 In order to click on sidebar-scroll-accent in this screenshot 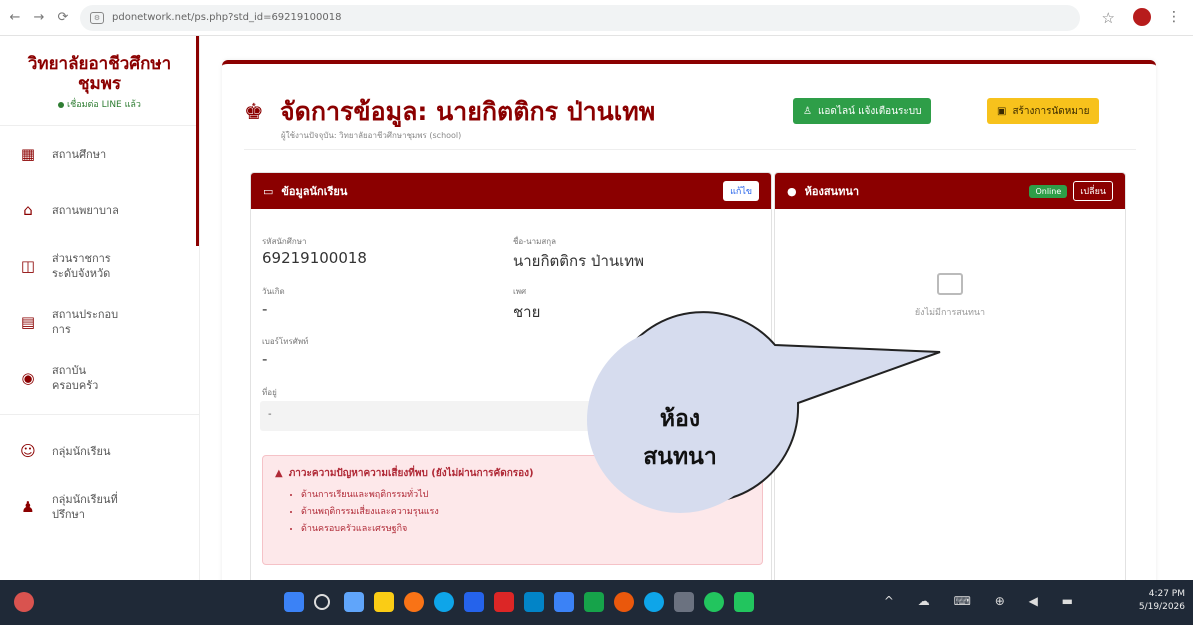, I will do `click(197, 141)`.